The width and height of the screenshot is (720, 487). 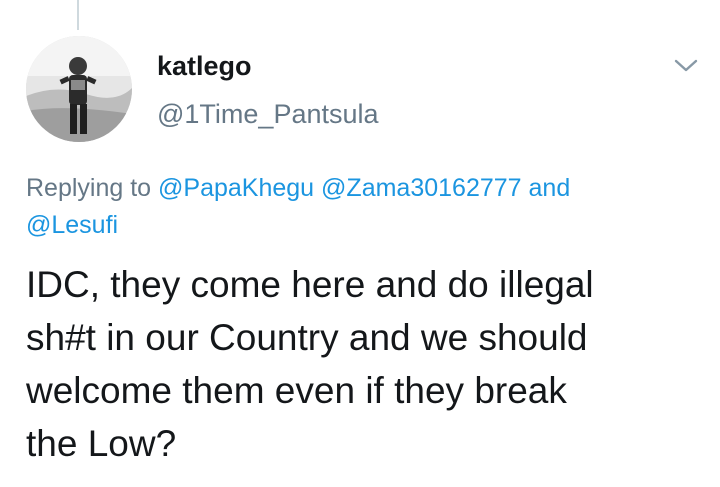 I want to click on chevron-down-icon, so click(x=686, y=65).